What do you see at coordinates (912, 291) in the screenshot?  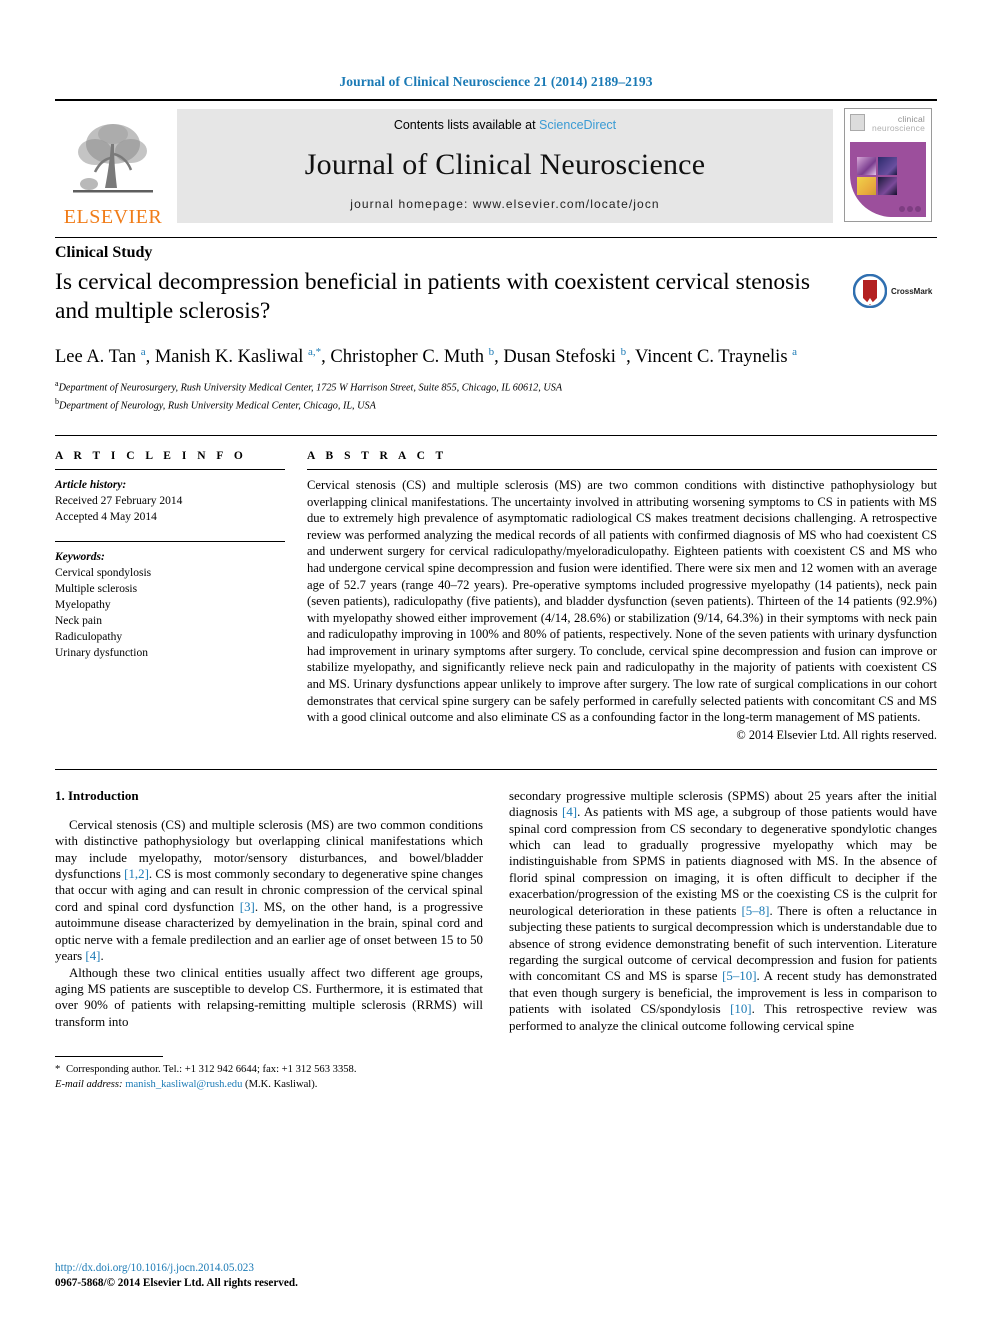 I see `crossmark-label: CrossMark` at bounding box center [912, 291].